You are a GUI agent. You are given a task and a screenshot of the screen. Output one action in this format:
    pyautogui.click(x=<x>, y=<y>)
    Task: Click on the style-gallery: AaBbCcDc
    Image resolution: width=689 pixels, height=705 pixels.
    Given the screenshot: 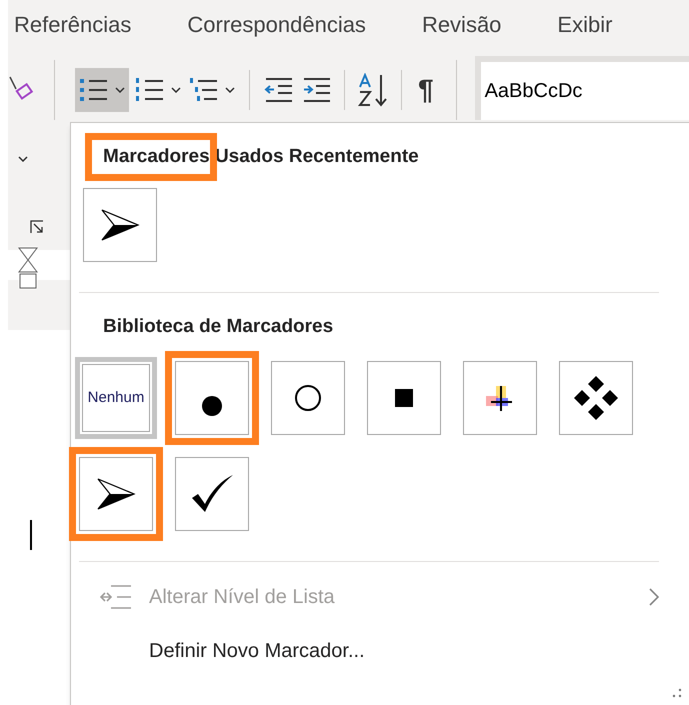 What is the action you would take?
    pyautogui.click(x=581, y=88)
    